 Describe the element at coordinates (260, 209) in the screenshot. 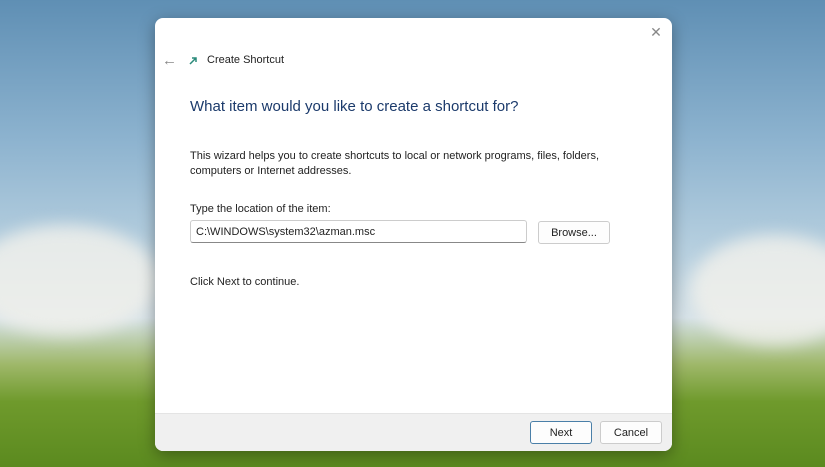

I see `location-label: Type the location of the item:` at that location.